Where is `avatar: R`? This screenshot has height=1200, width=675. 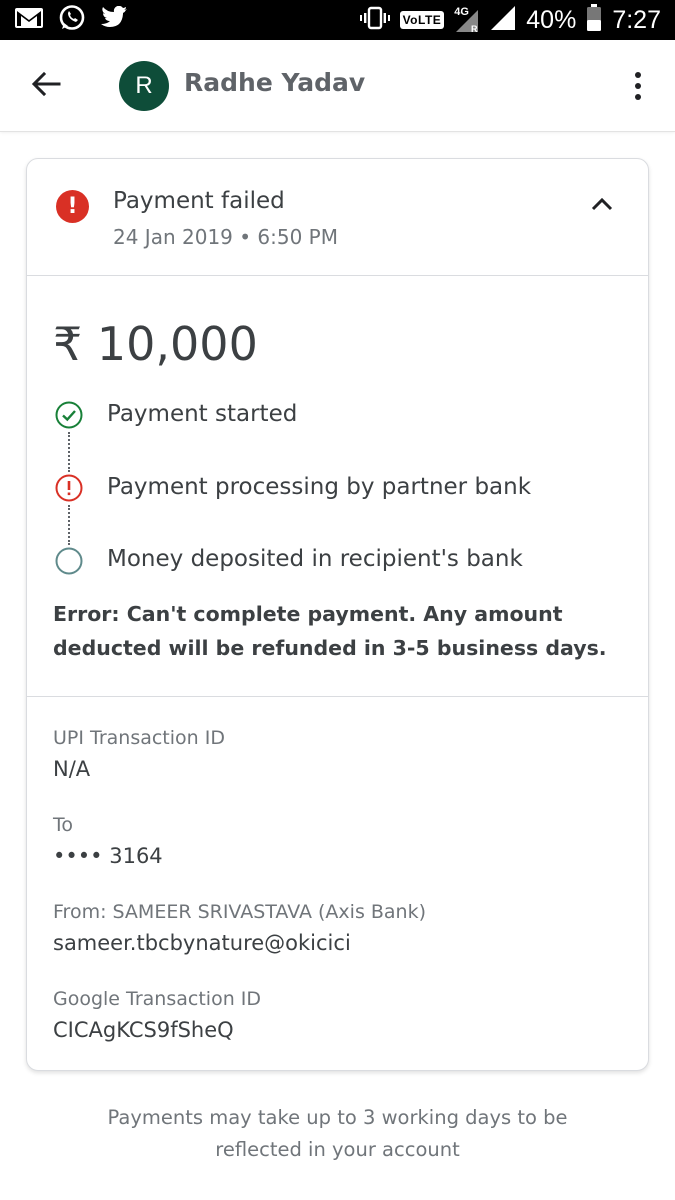
avatar: R is located at coordinates (144, 86).